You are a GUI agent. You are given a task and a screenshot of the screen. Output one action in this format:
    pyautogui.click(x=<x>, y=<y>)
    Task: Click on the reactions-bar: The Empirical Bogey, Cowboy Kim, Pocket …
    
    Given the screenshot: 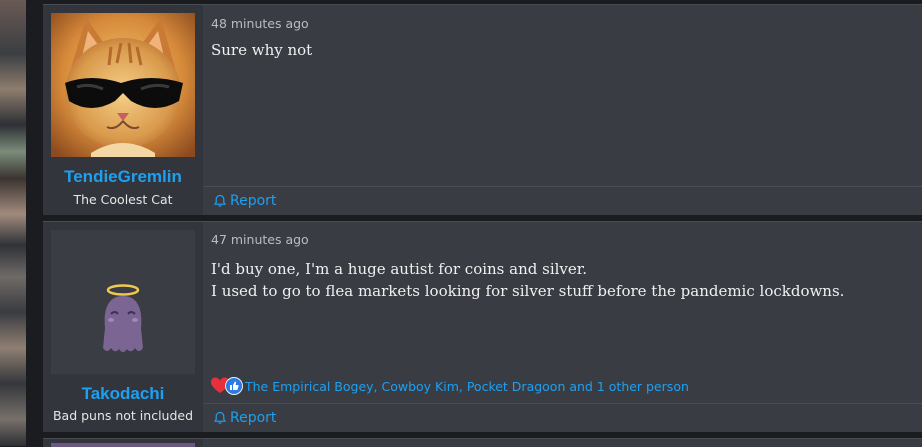 What is the action you would take?
    pyautogui.click(x=450, y=386)
    